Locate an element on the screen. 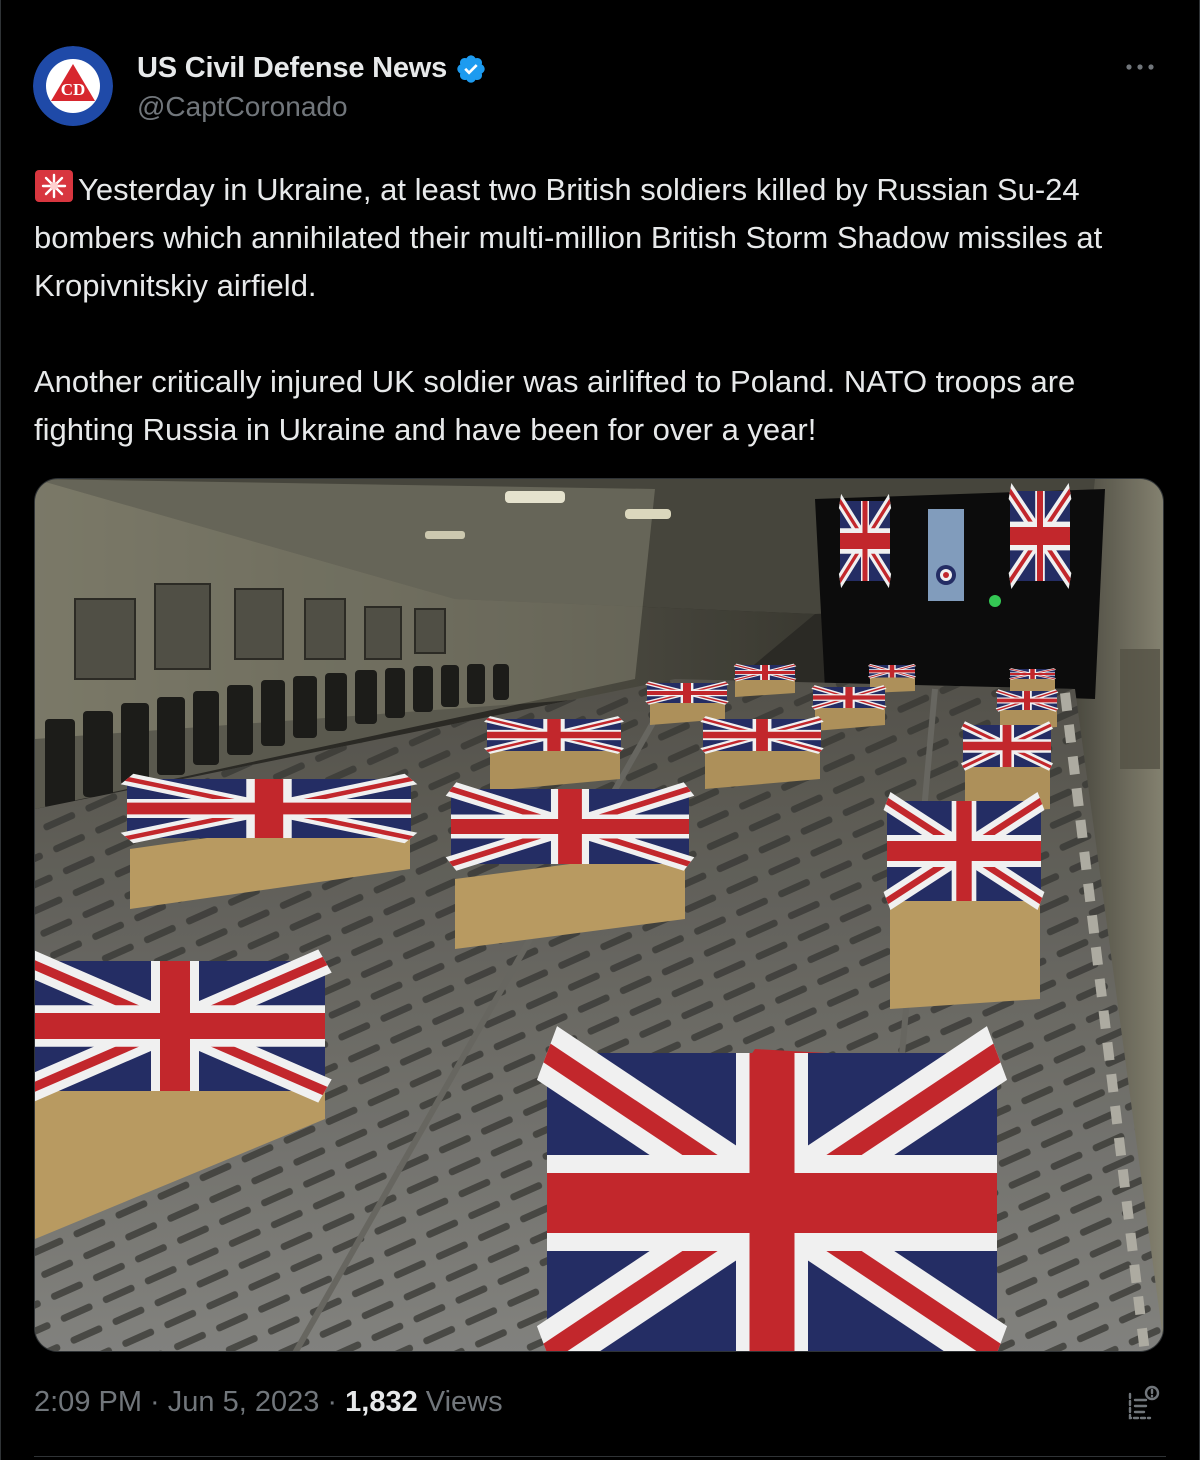 The width and height of the screenshot is (1200, 1460). bottom-divider is located at coordinates (600, 1456).